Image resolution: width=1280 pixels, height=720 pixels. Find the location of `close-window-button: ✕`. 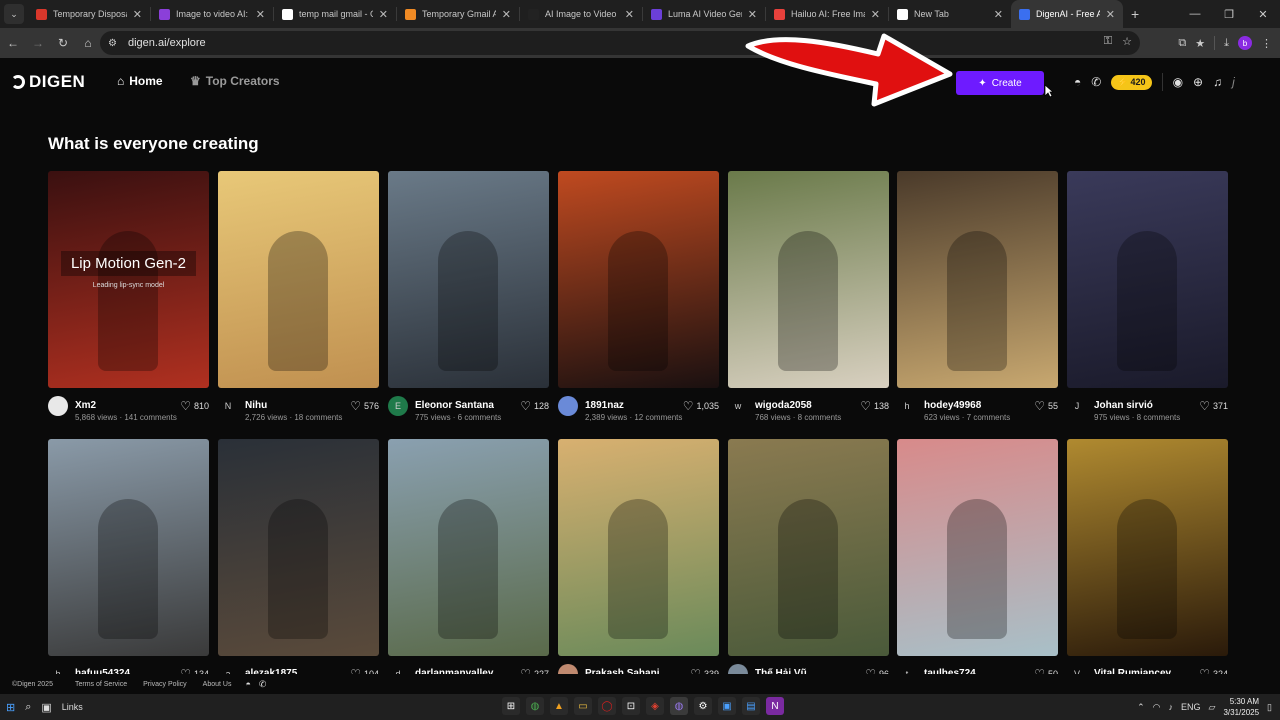

close-window-button: ✕ is located at coordinates (1263, 14).